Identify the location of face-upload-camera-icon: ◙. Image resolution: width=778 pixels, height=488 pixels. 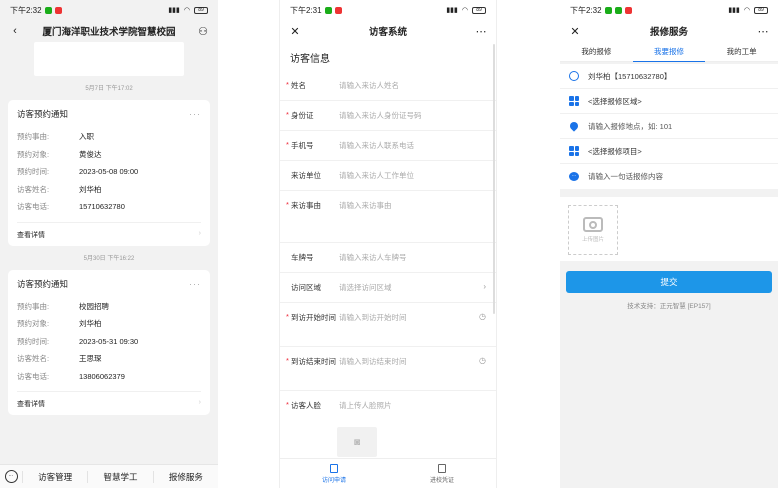
(357, 442).